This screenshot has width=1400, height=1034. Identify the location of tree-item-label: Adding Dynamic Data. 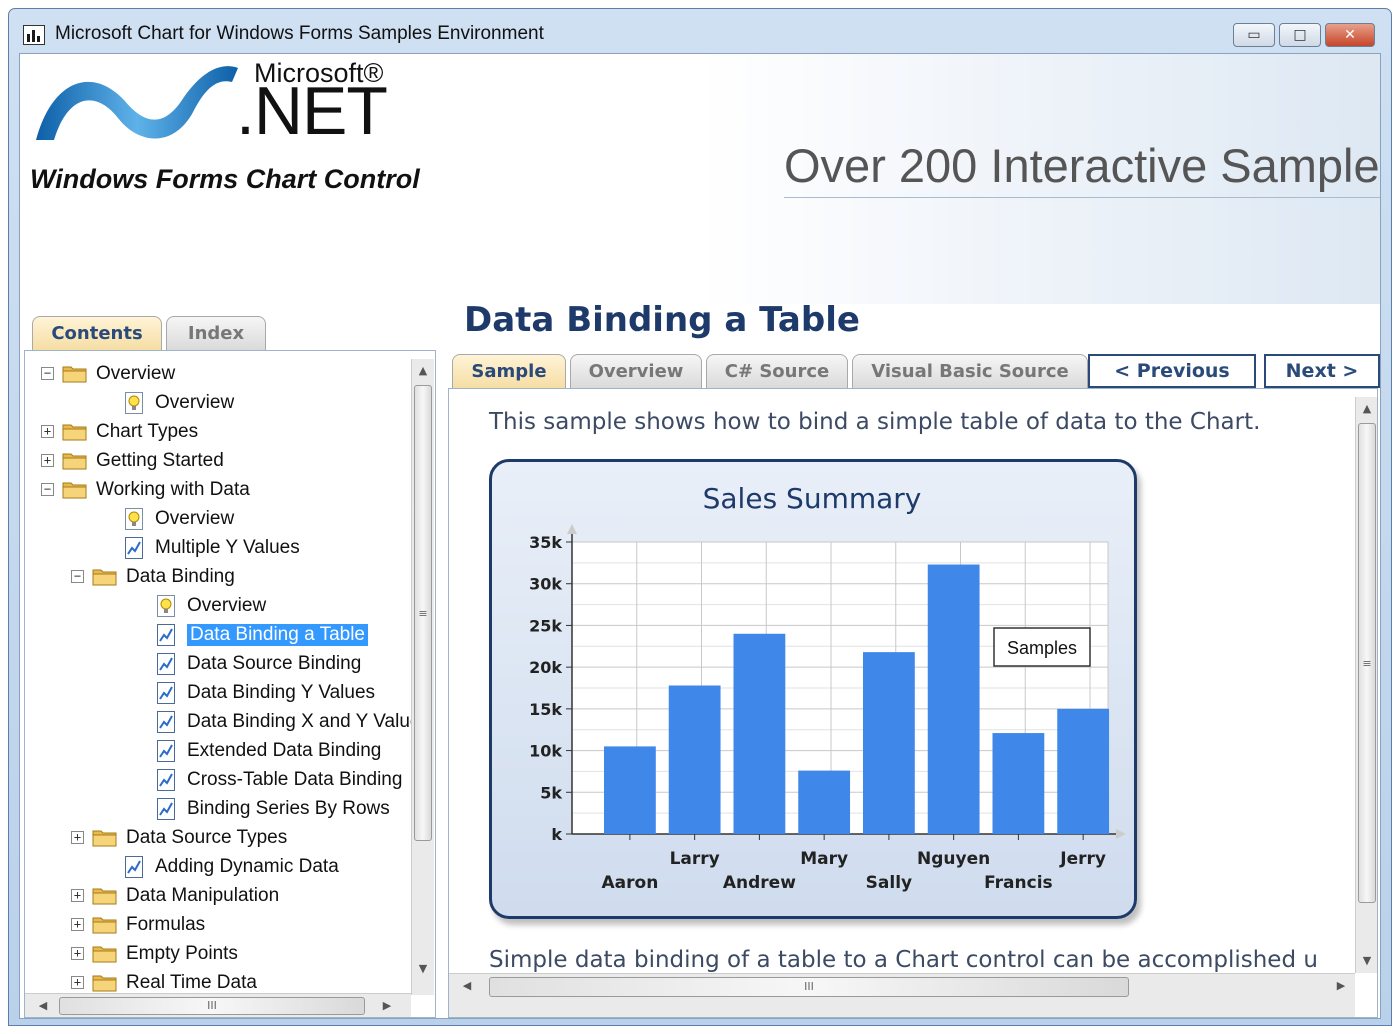
(247, 867).